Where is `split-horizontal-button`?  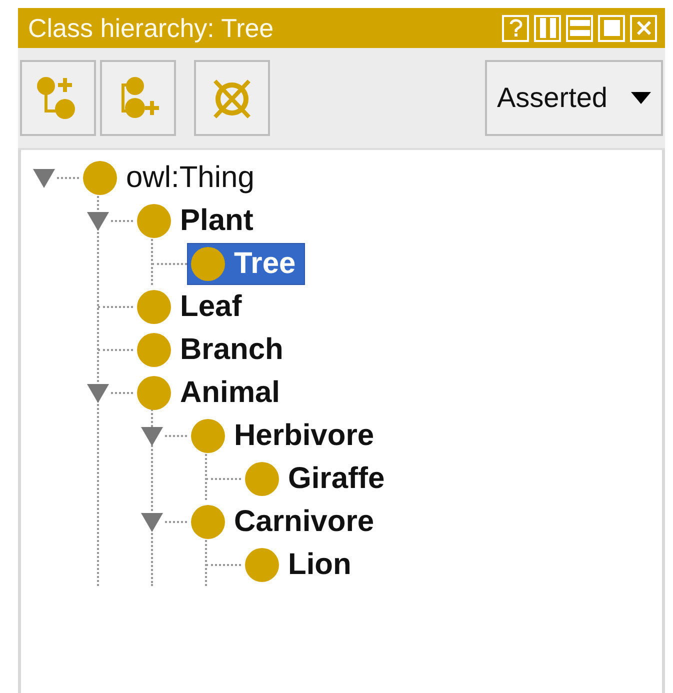 split-horizontal-button is located at coordinates (579, 28).